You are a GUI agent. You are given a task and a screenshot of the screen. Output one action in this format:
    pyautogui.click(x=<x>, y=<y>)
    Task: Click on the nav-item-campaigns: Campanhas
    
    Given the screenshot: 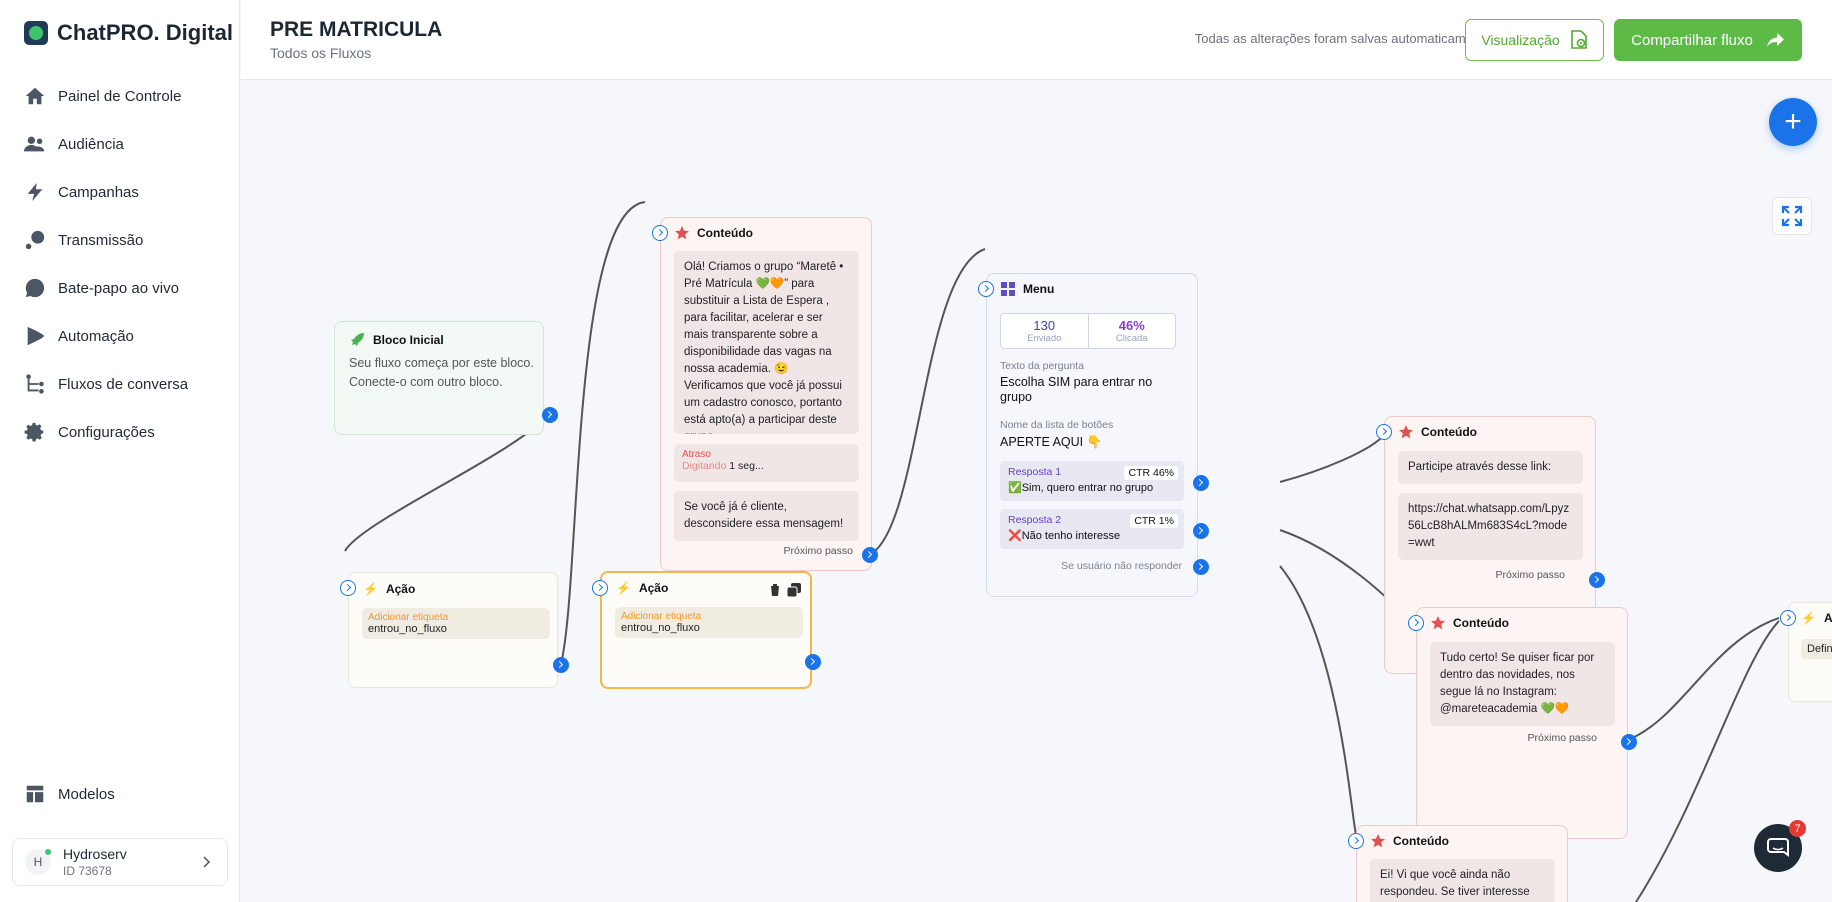 What is the action you would take?
    pyautogui.click(x=120, y=192)
    